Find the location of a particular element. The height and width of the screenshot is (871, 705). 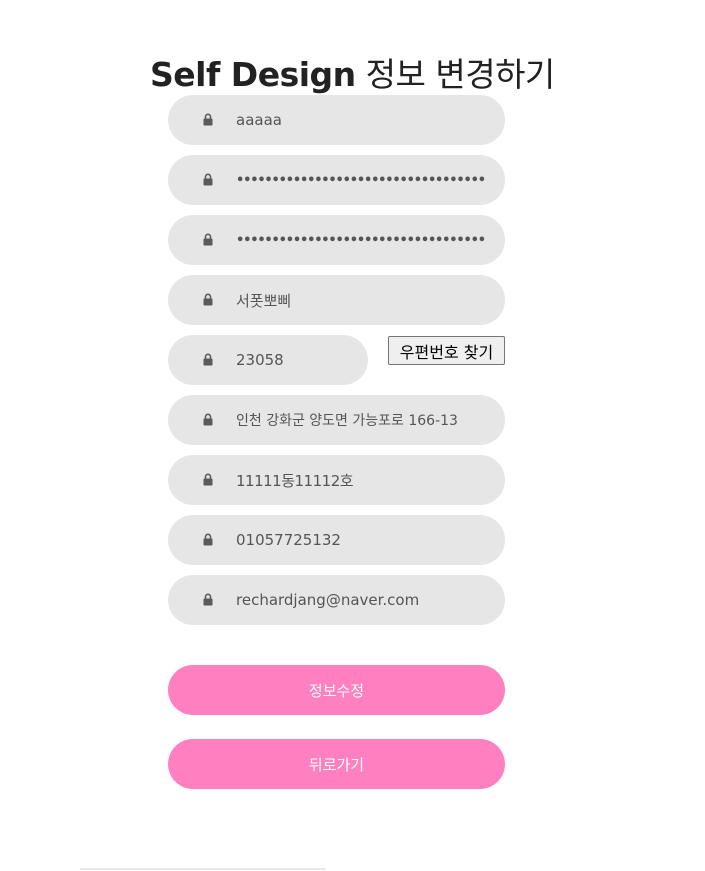

user-id-value: aaaaa is located at coordinates (259, 120).